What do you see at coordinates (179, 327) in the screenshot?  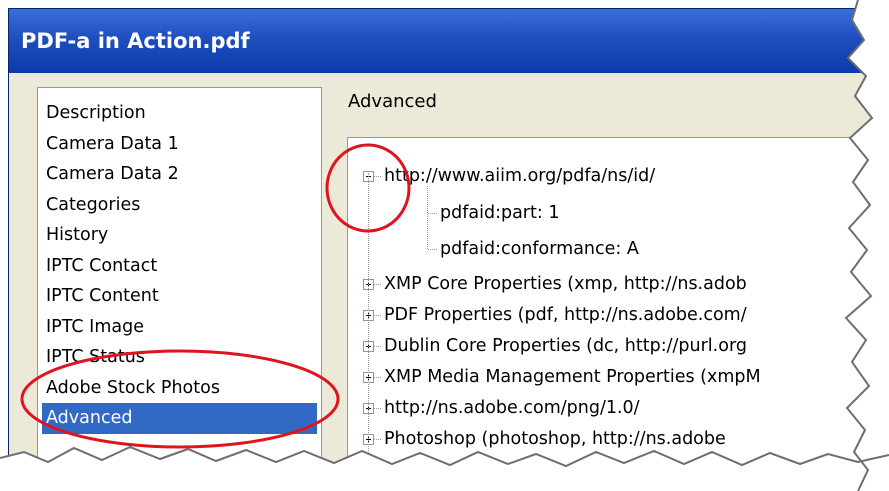 I see `category-item-iptc-image: IPTC Image` at bounding box center [179, 327].